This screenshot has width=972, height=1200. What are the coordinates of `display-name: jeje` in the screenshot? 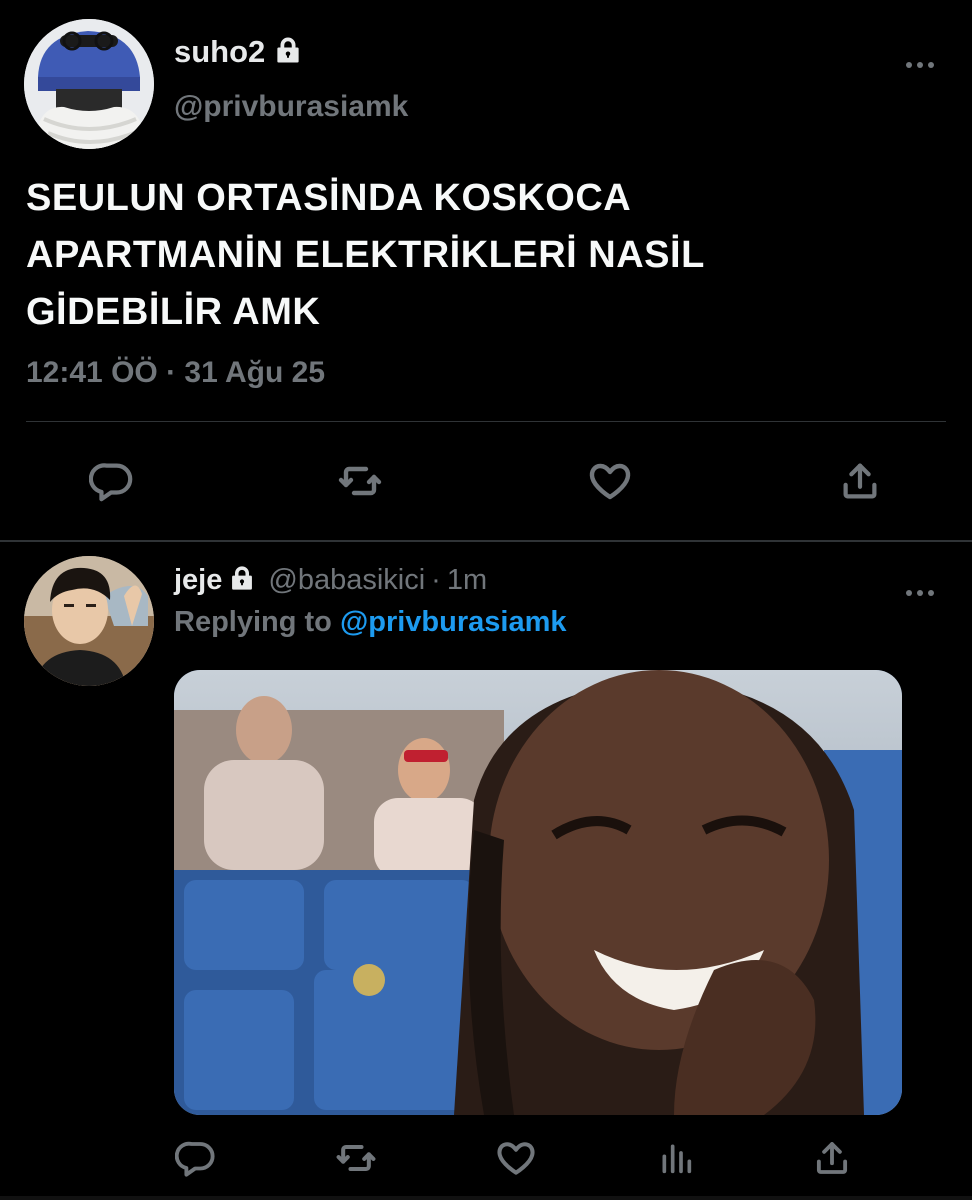 It's located at (198, 580).